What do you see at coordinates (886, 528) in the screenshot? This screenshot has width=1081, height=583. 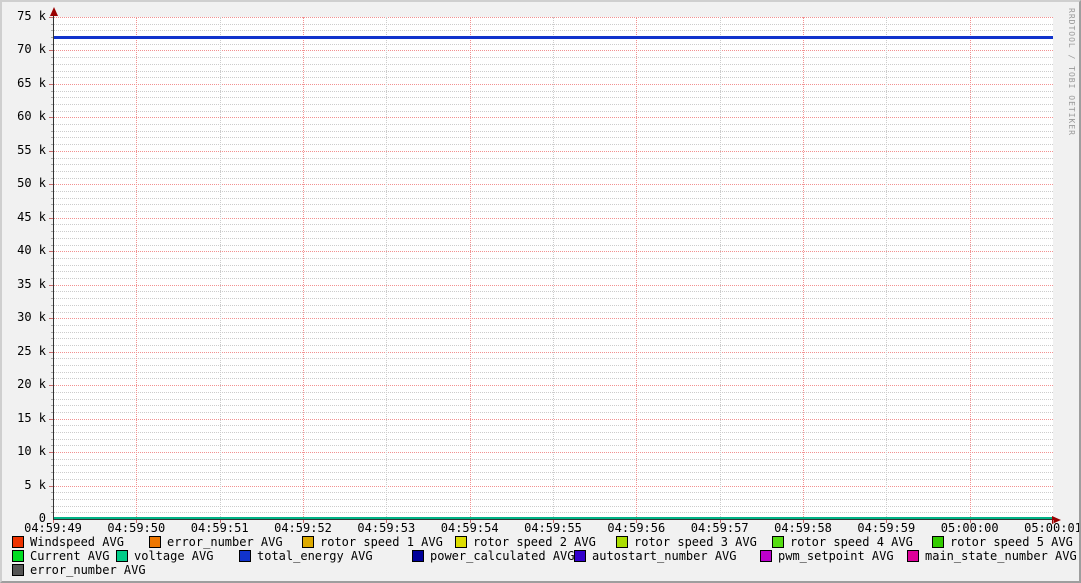 I see `x-axis-tick-label: 04:59:59` at bounding box center [886, 528].